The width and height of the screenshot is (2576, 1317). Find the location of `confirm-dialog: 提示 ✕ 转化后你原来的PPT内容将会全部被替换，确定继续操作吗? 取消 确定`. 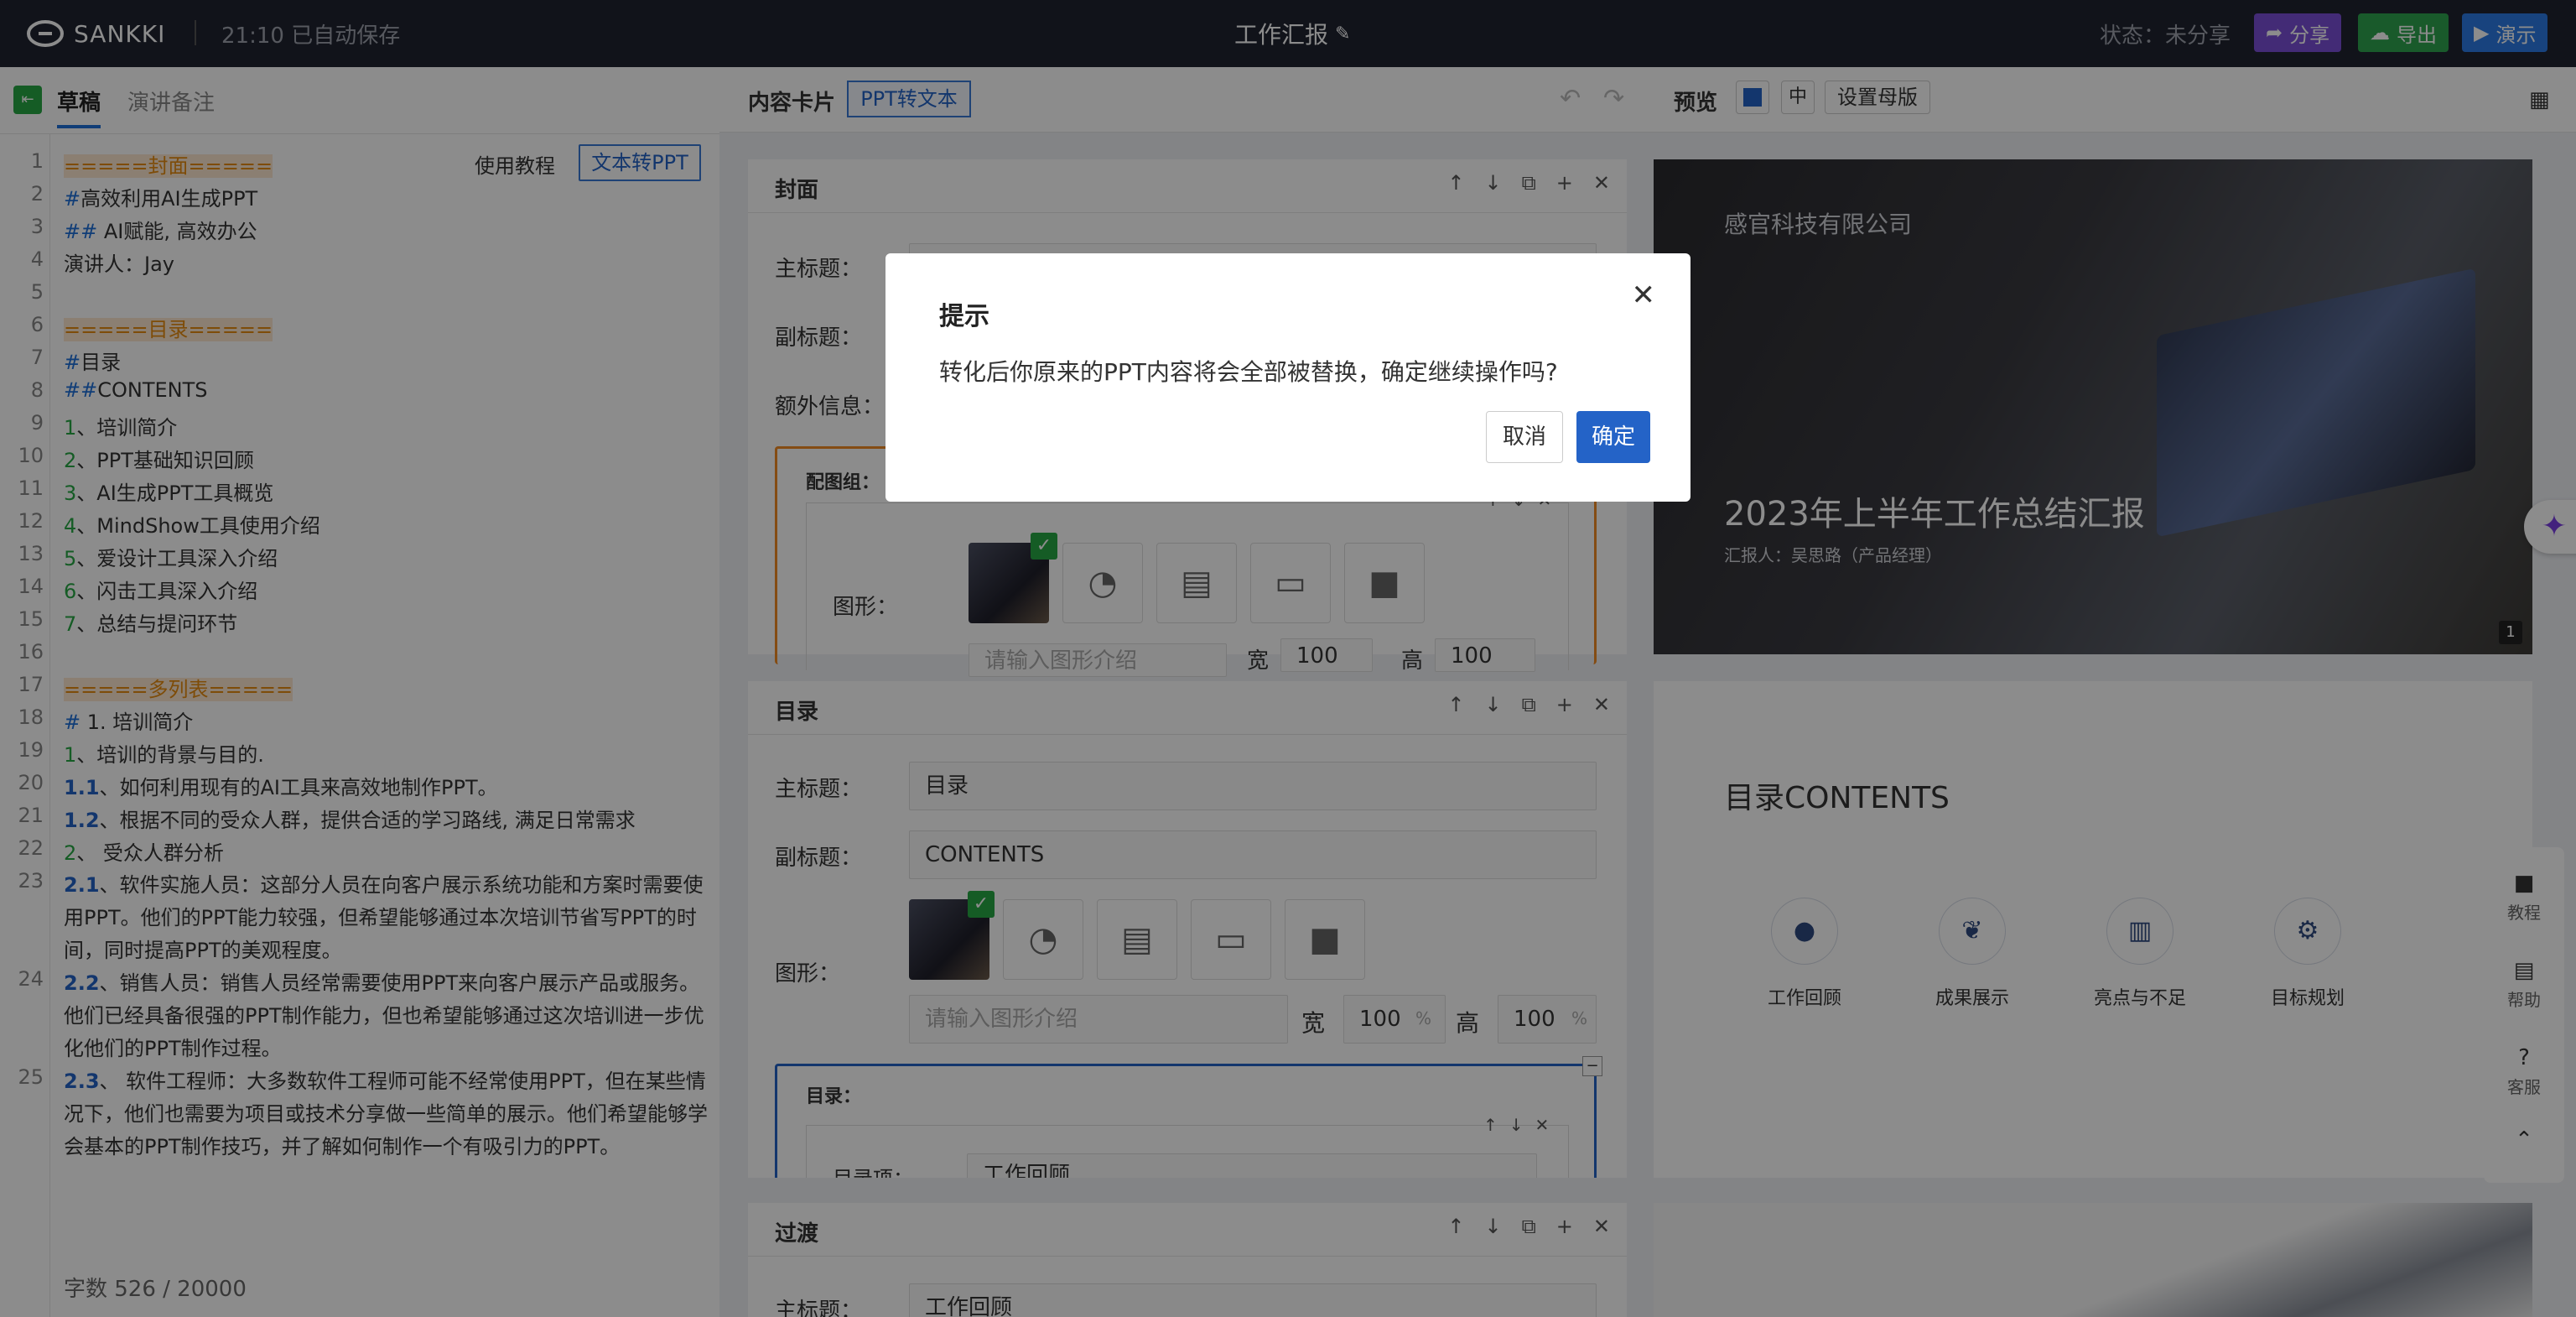

confirm-dialog: 提示 ✕ 转化后你原来的PPT内容将会全部被替换，确定继续操作吗? 取消 确定 is located at coordinates (1288, 378).